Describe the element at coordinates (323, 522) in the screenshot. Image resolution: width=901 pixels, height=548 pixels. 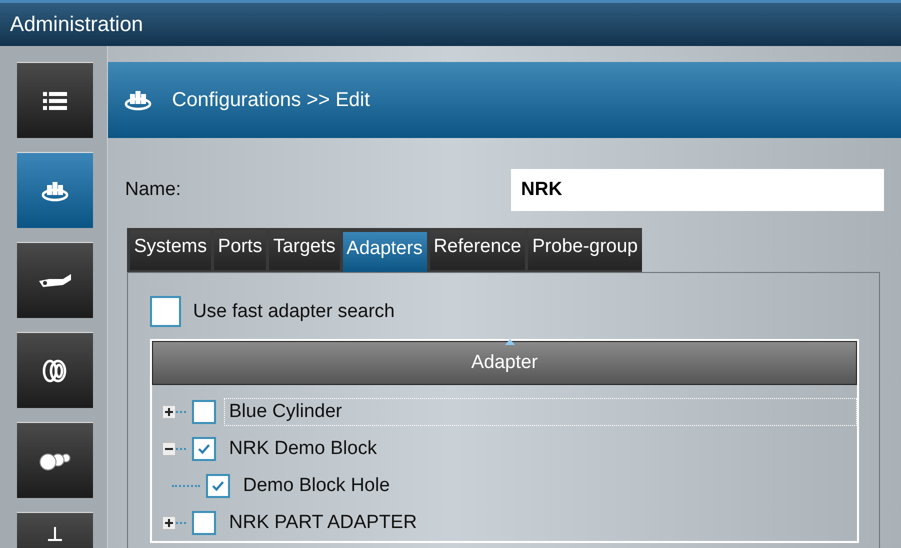
I see `tree-item-label: NRK PART ADAPTER` at that location.